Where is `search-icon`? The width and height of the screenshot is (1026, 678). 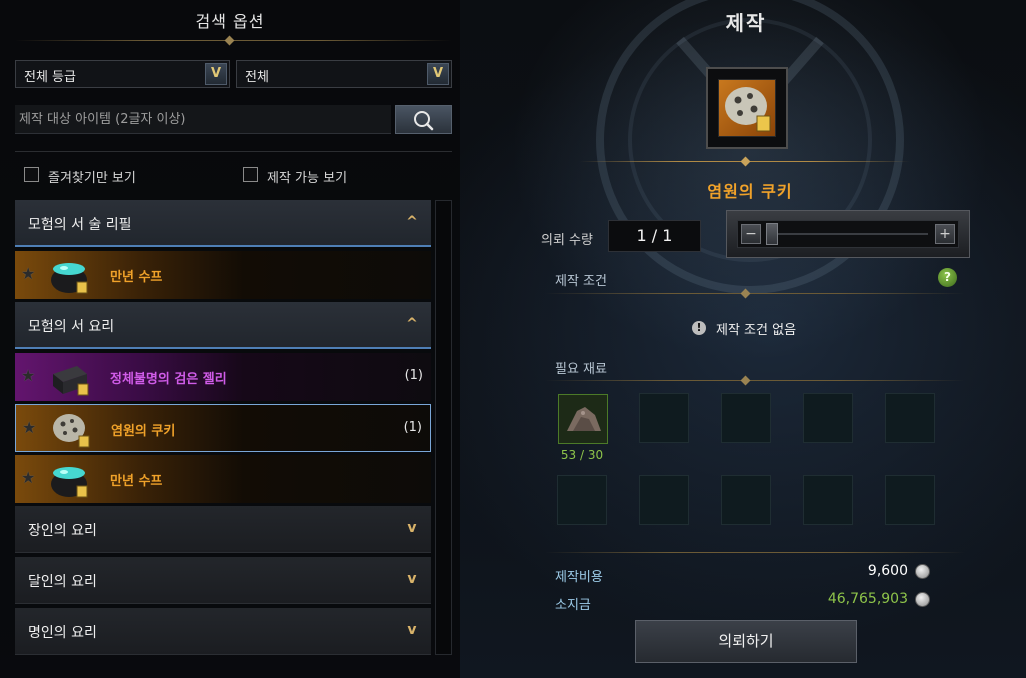 search-icon is located at coordinates (424, 121).